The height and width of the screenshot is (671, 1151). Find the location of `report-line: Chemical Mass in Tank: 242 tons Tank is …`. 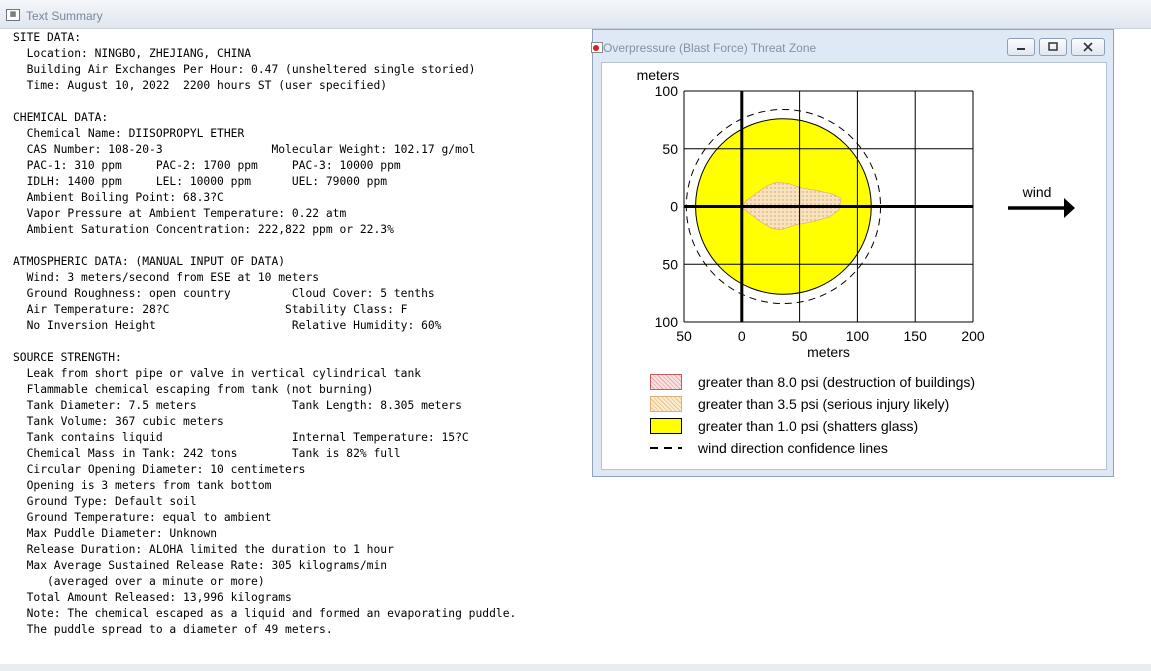

report-line: Chemical Mass in Tank: 242 tons Tank is … is located at coordinates (207, 453).